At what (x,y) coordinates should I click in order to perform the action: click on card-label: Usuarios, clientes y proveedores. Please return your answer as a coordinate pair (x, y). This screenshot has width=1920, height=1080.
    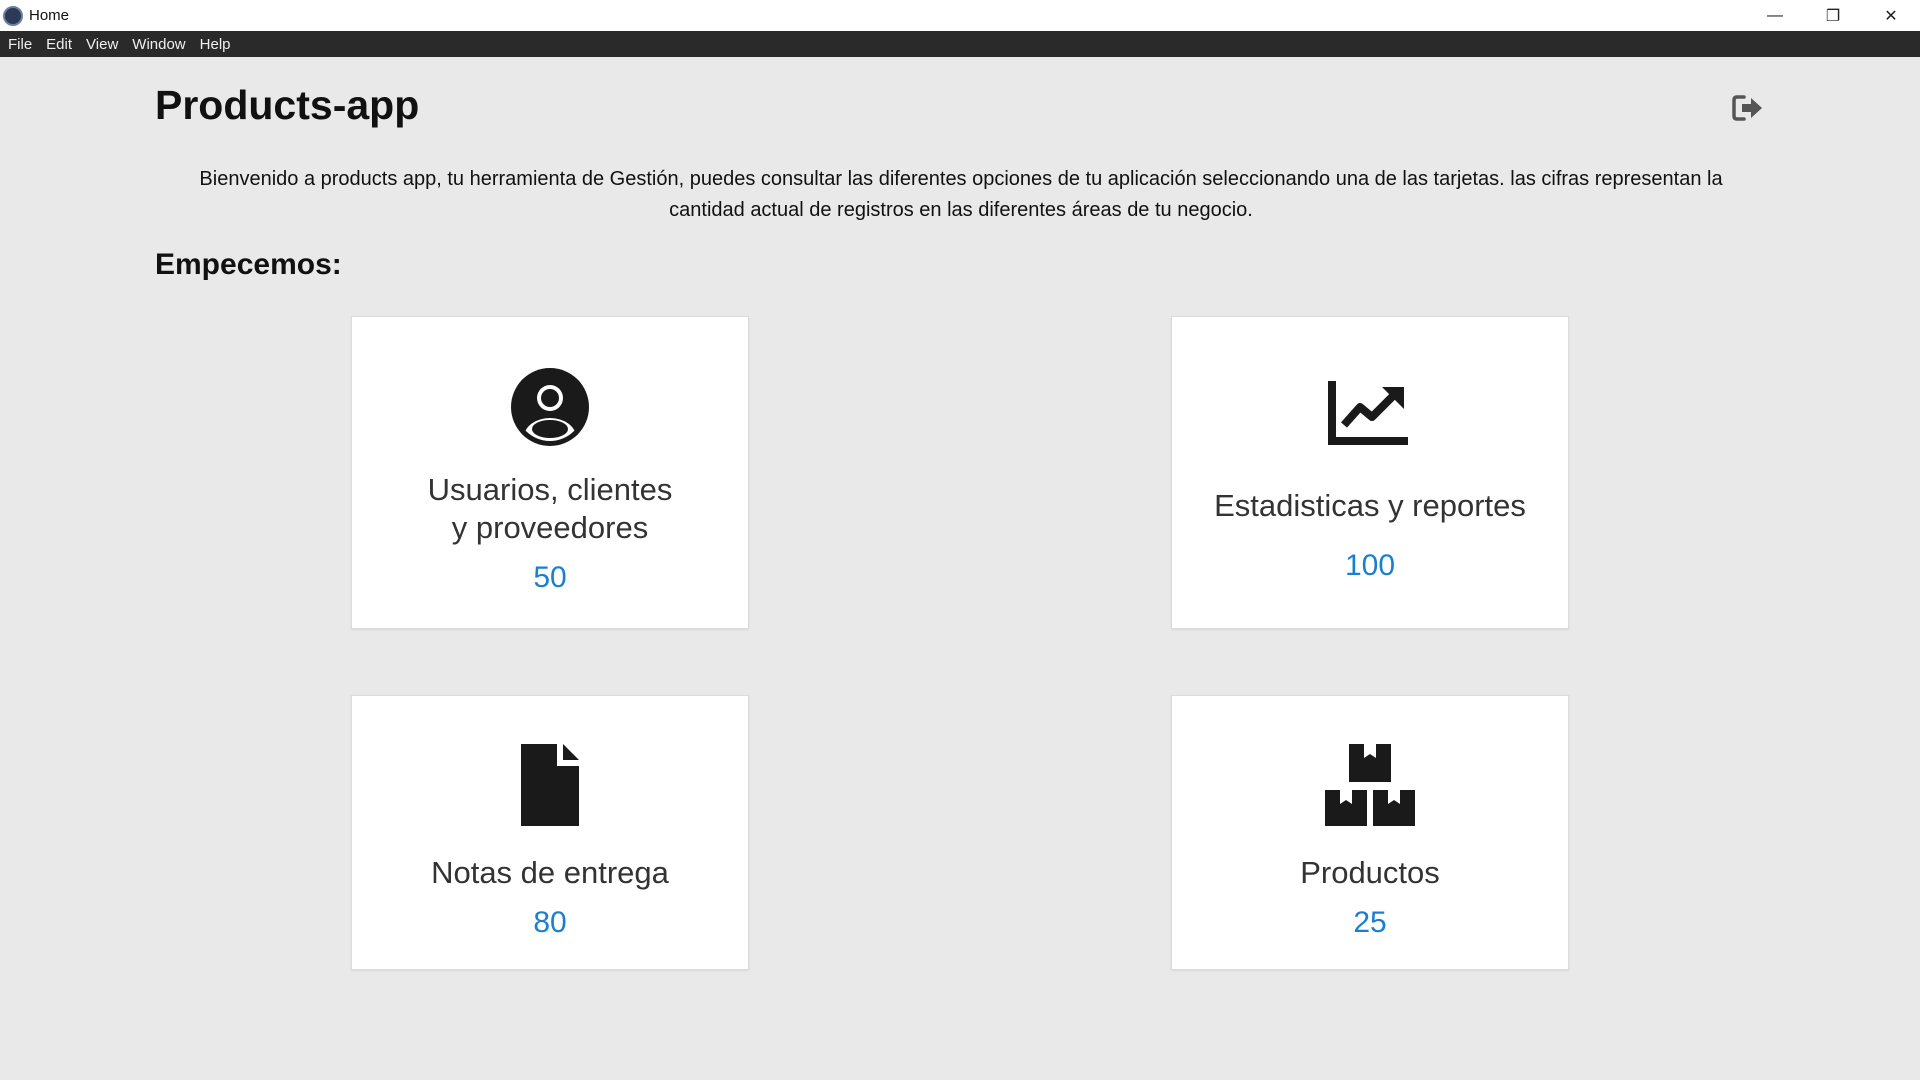
    Looking at the image, I should click on (550, 508).